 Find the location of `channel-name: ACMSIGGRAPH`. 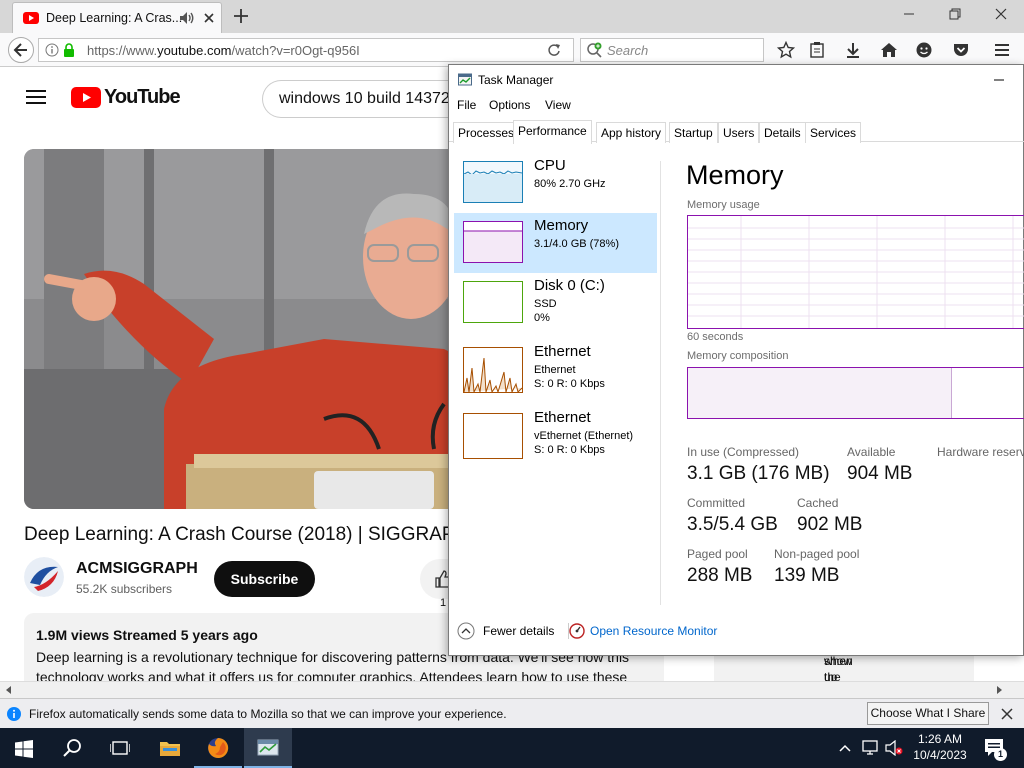

channel-name: ACMSIGGRAPH is located at coordinates (137, 569).